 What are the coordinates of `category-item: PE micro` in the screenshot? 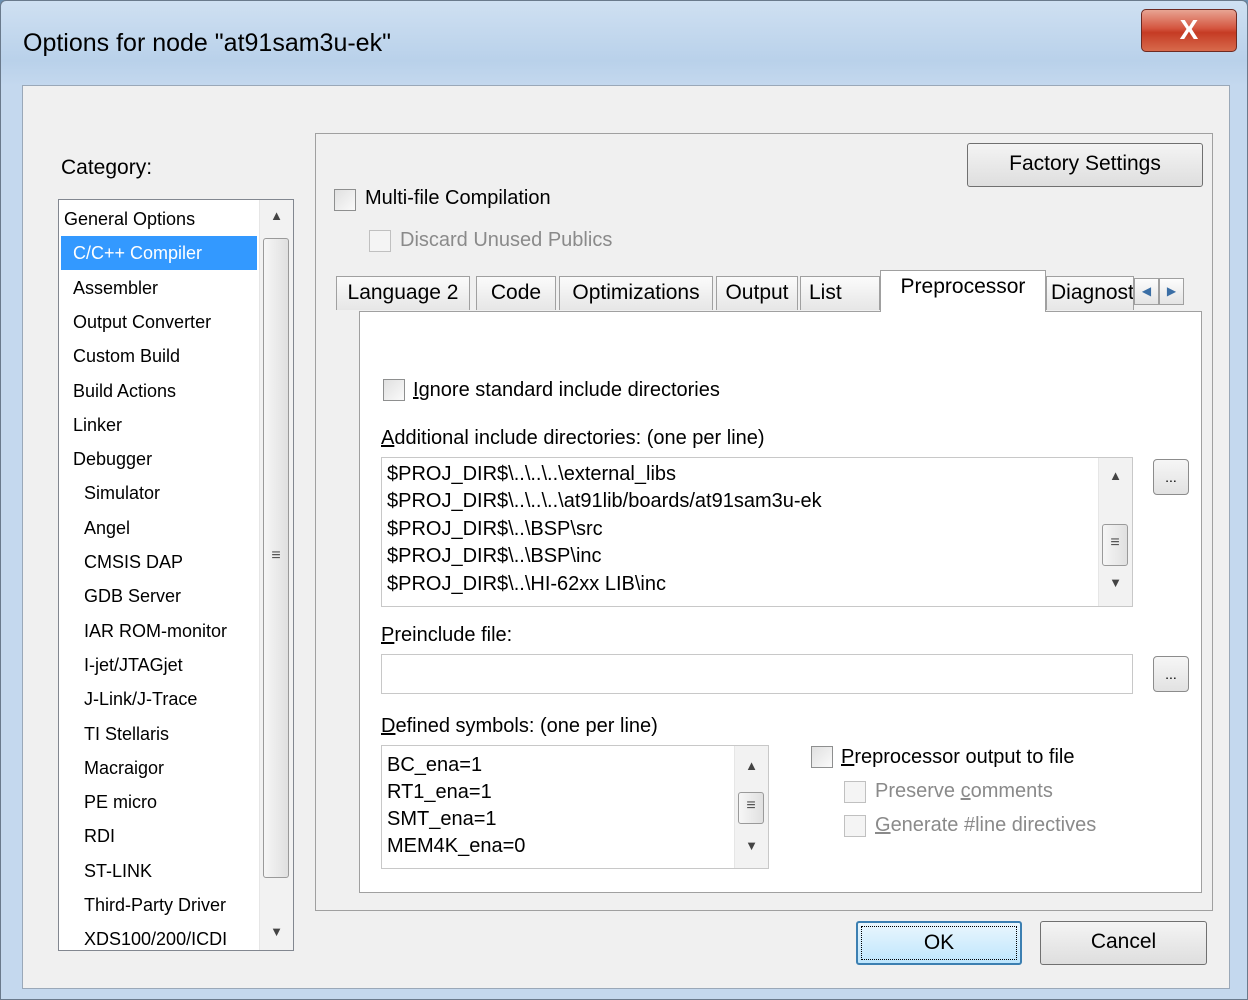 It's located at (159, 802).